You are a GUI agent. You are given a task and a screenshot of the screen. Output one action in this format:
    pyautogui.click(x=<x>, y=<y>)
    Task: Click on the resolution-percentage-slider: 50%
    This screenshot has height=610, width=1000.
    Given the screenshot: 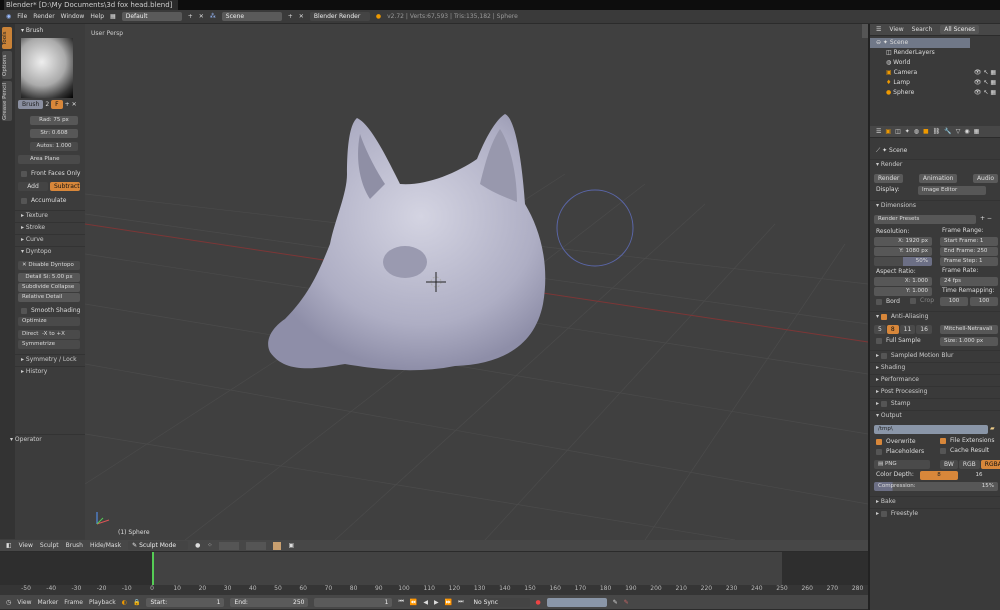 What is the action you would take?
    pyautogui.click(x=903, y=261)
    